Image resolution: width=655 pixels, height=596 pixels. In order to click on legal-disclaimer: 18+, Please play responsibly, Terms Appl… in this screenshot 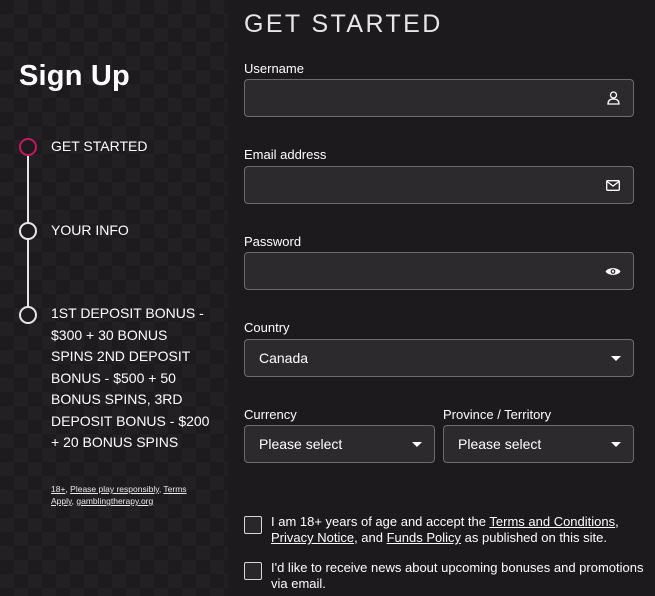, I will do `click(126, 495)`.